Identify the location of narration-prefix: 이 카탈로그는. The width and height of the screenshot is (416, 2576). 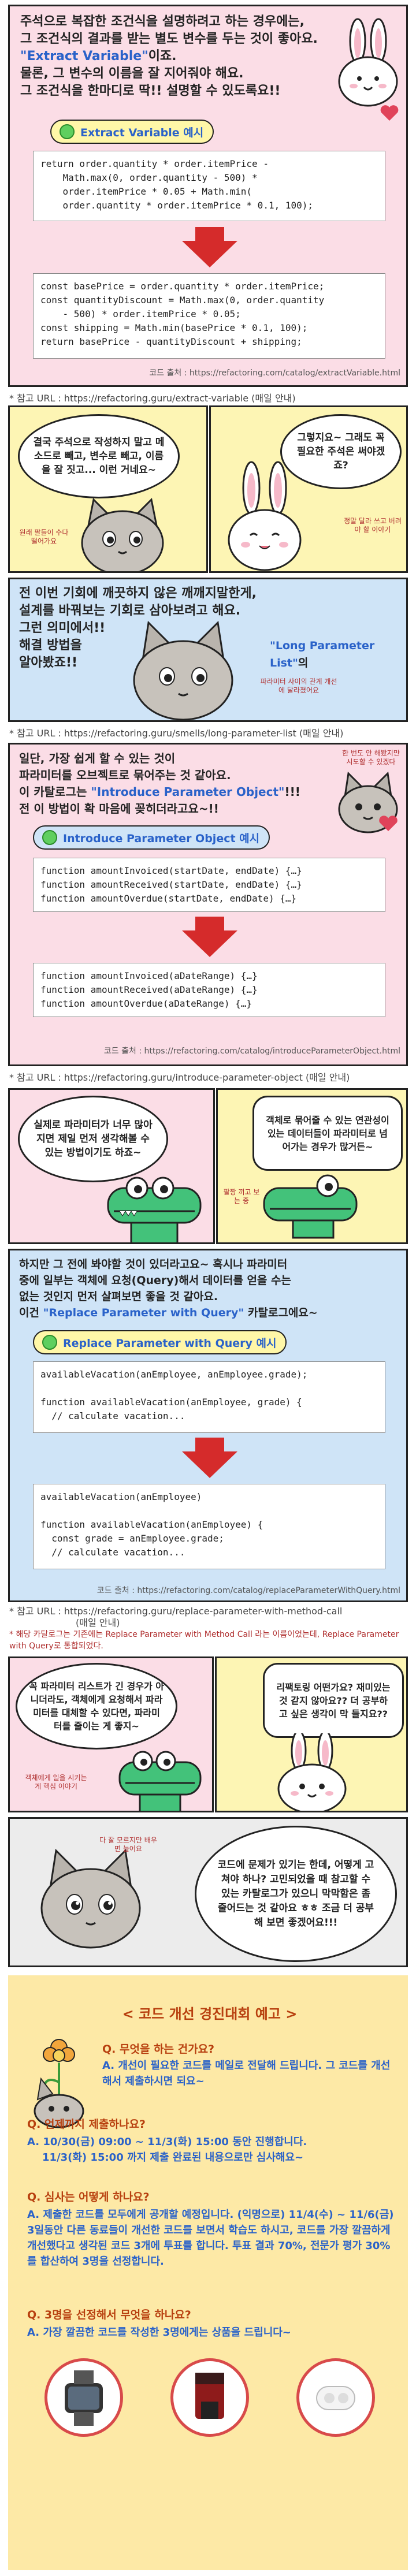
(53, 792).